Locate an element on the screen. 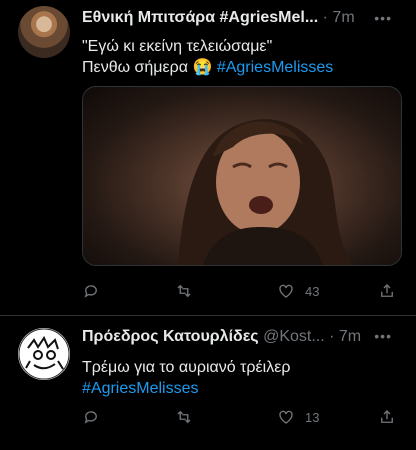 The width and height of the screenshot is (416, 450). tweet-header: Εθνική Μπιτσάρα #AgriesMel... · 7m is located at coordinates (218, 18).